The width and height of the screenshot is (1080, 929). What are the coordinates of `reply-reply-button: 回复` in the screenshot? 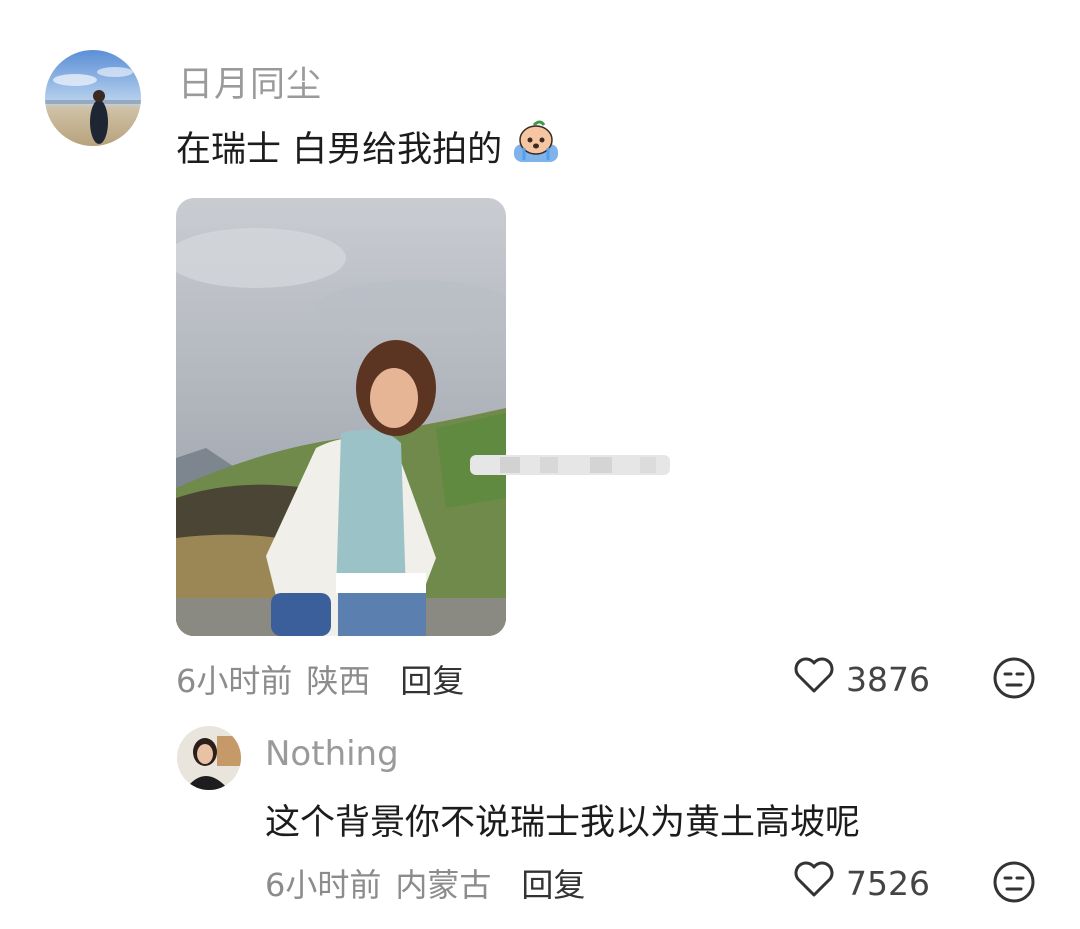 It's located at (553, 883).